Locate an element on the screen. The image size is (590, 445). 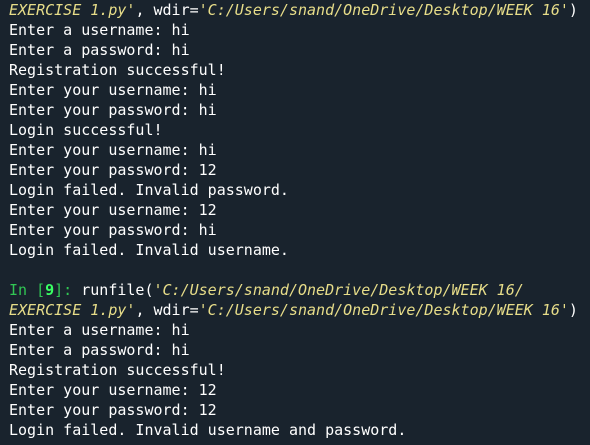
console-line: Login failed. Invalid username. is located at coordinates (299, 250).